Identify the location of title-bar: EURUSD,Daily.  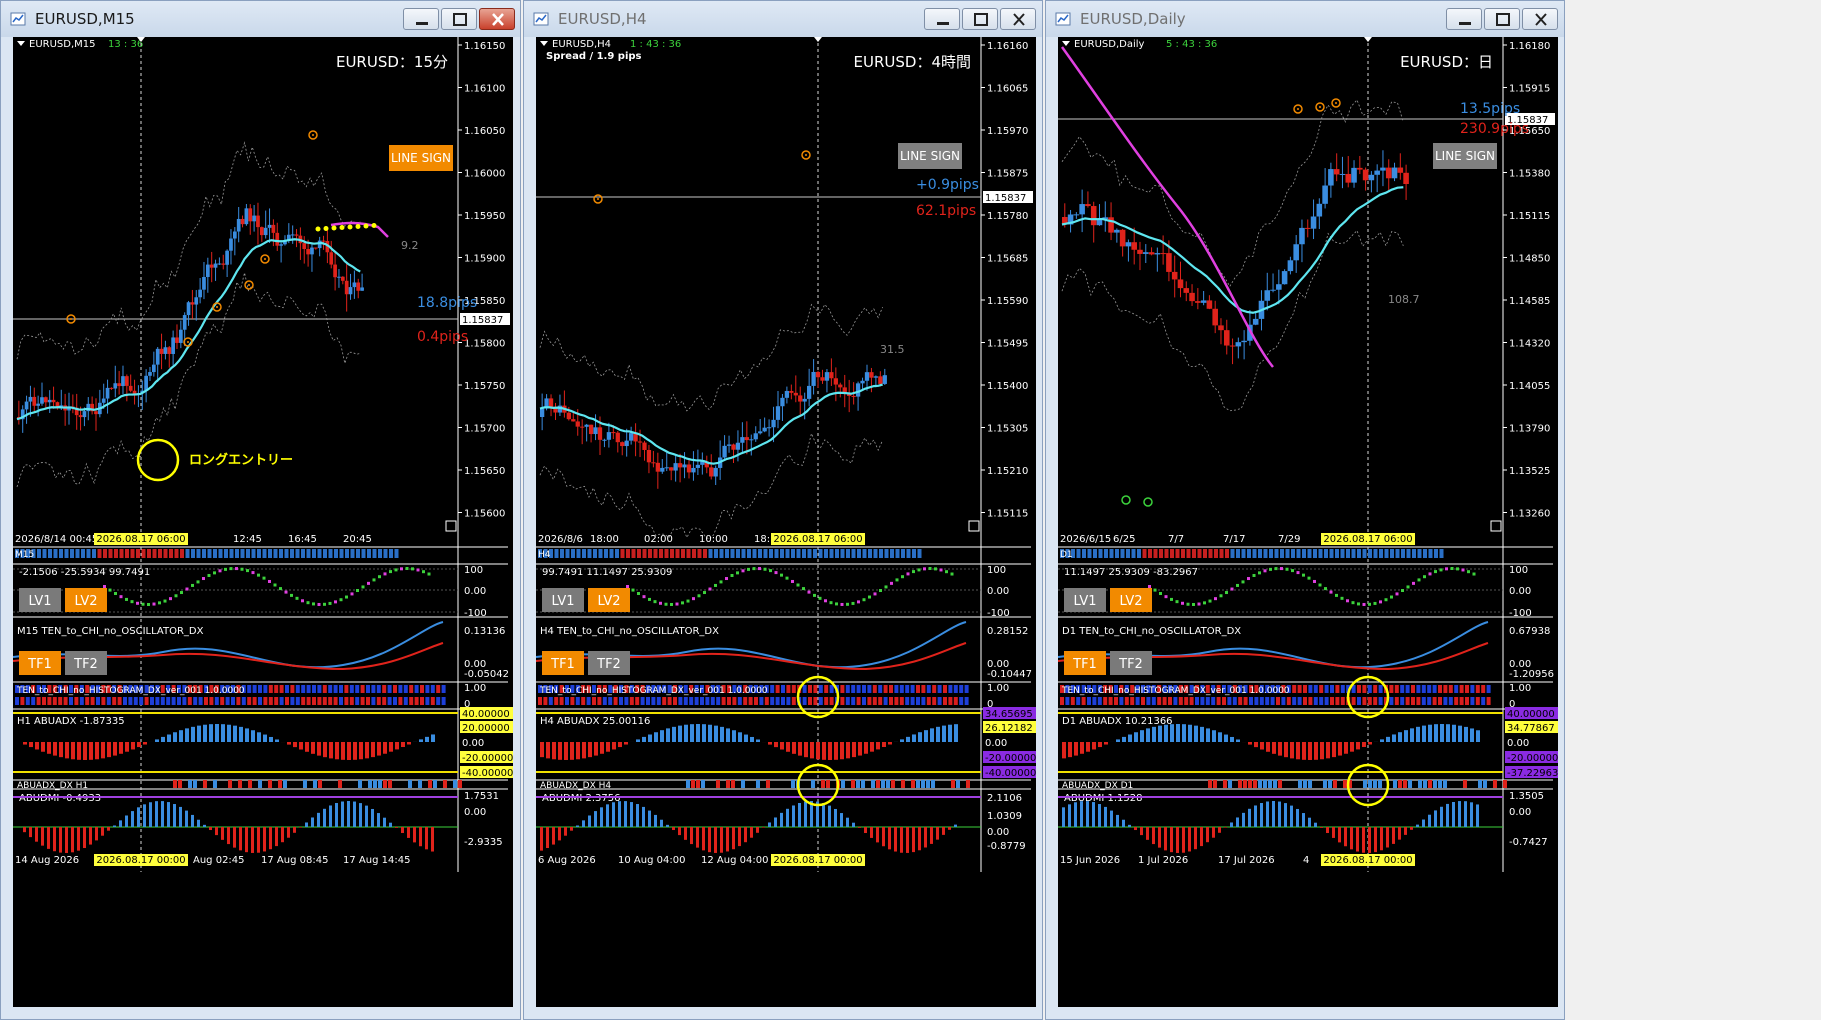
(1305, 19).